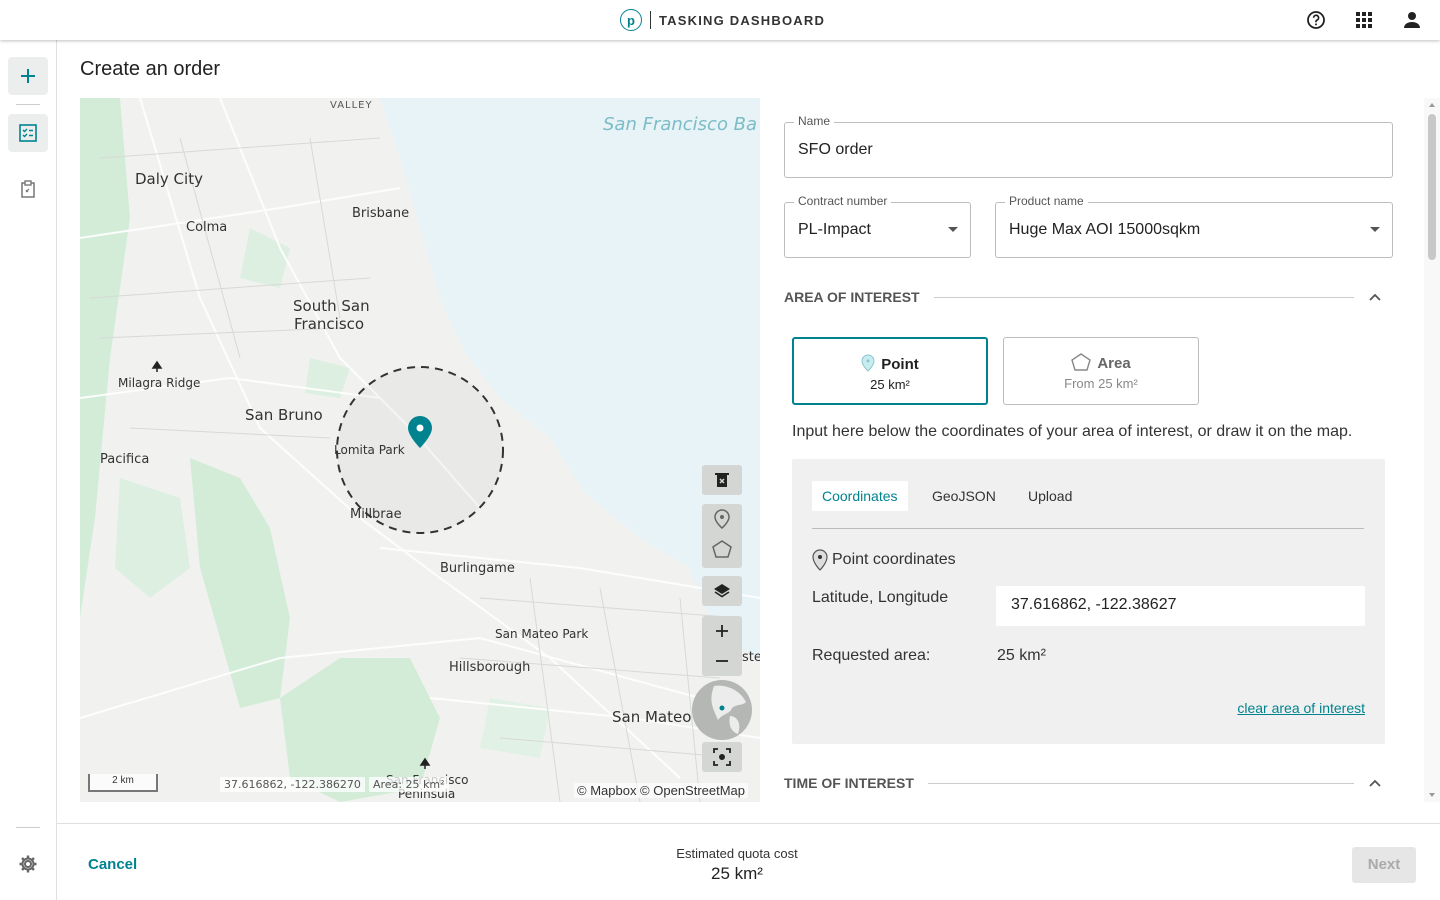  I want to click on latlon-value: 37.616862, -122.38627, so click(1094, 604).